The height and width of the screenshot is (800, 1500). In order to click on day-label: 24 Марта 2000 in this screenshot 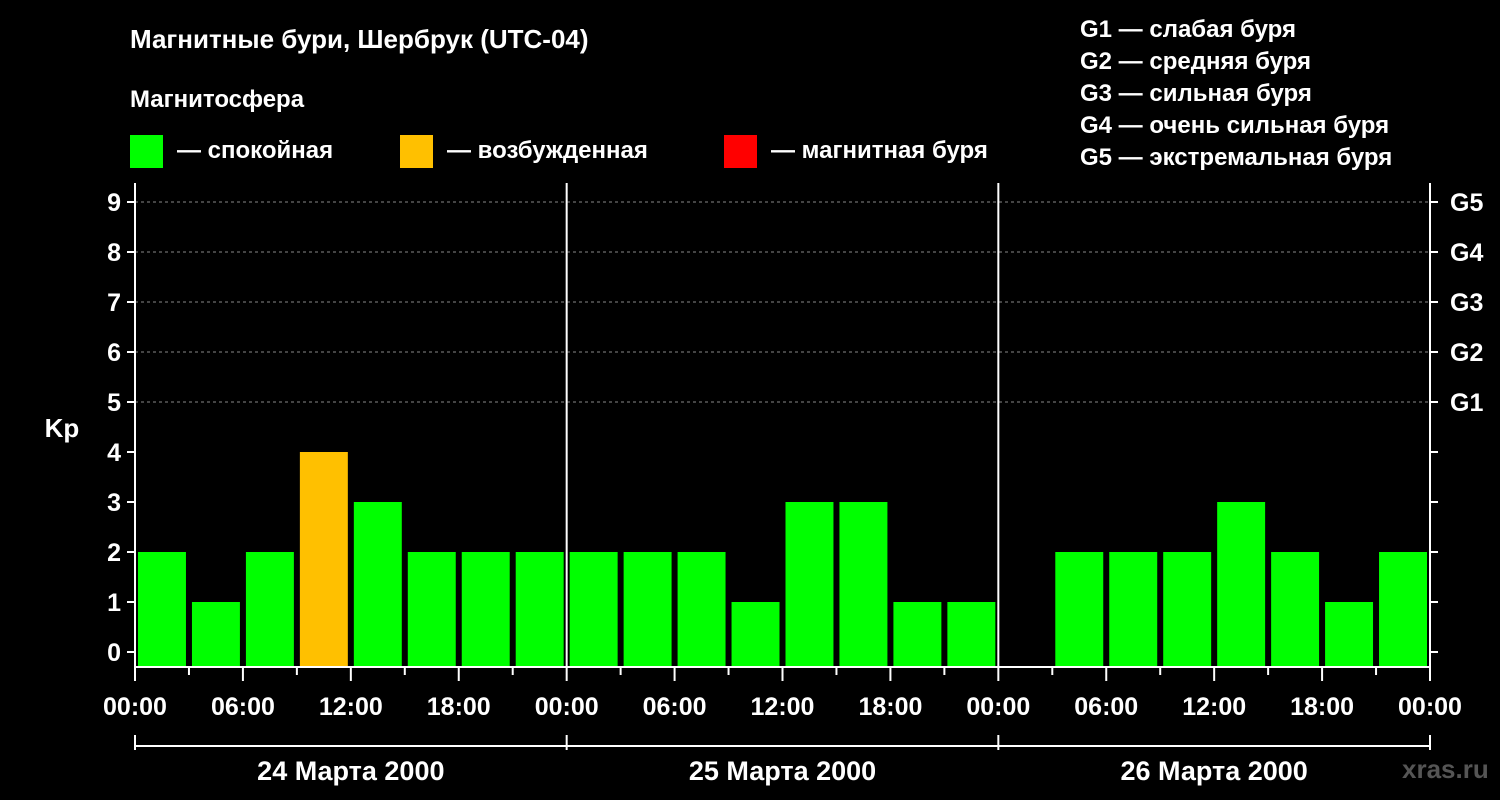, I will do `click(350, 771)`.